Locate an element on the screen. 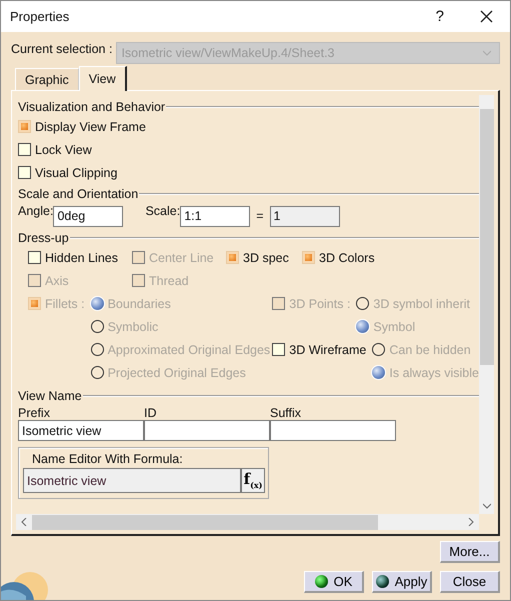 This screenshot has width=511, height=601. checkbox: 3D spec is located at coordinates (257, 257).